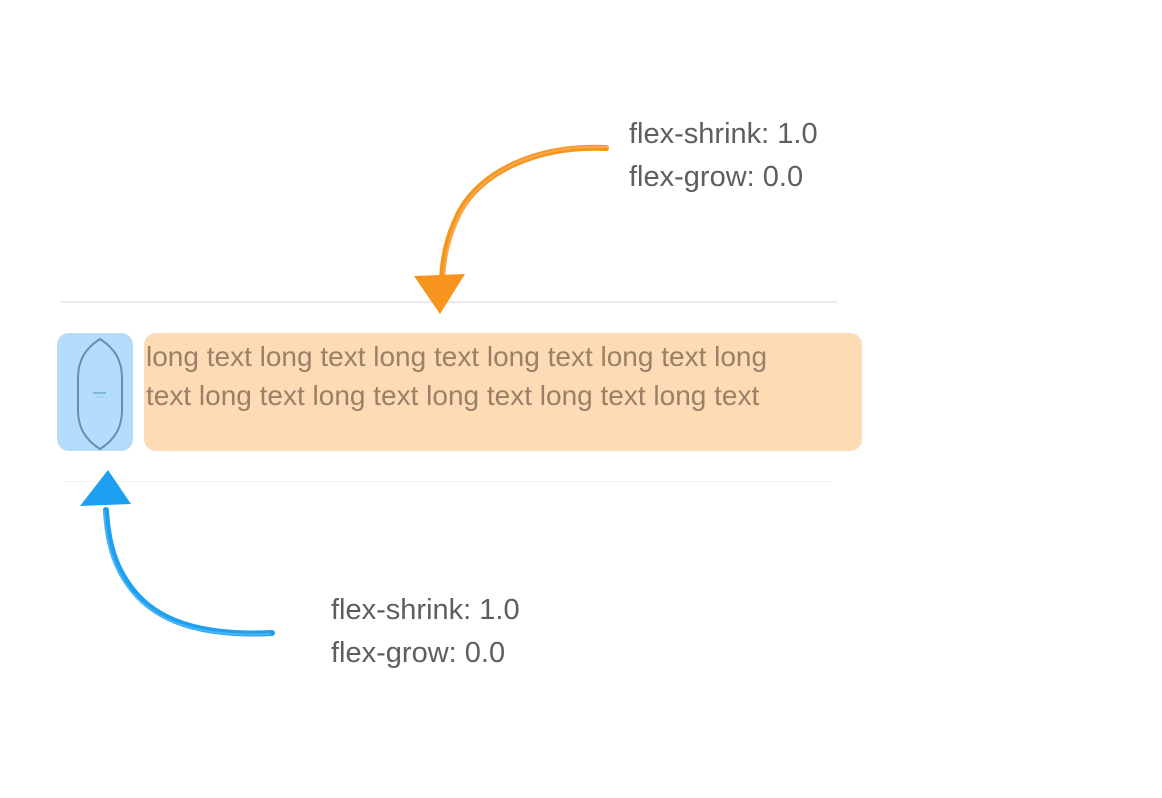  I want to click on orange-arrow, so click(511, 229).